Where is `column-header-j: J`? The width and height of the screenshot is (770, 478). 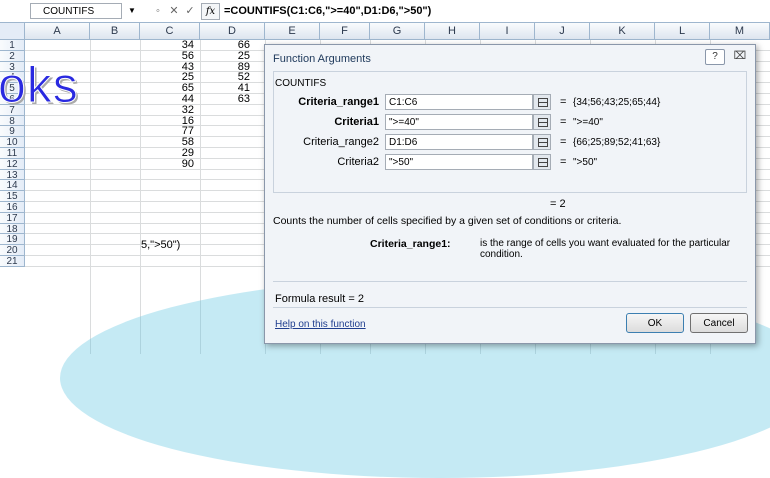 column-header-j: J is located at coordinates (562, 31).